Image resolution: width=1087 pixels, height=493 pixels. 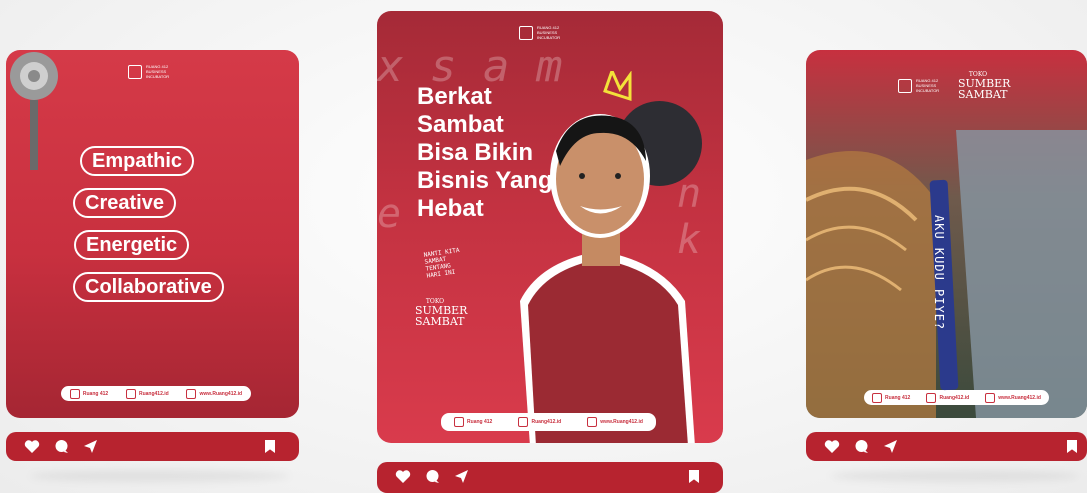 I want to click on lanyard-text: AKU KUDU PIYE?, so click(x=939, y=273).